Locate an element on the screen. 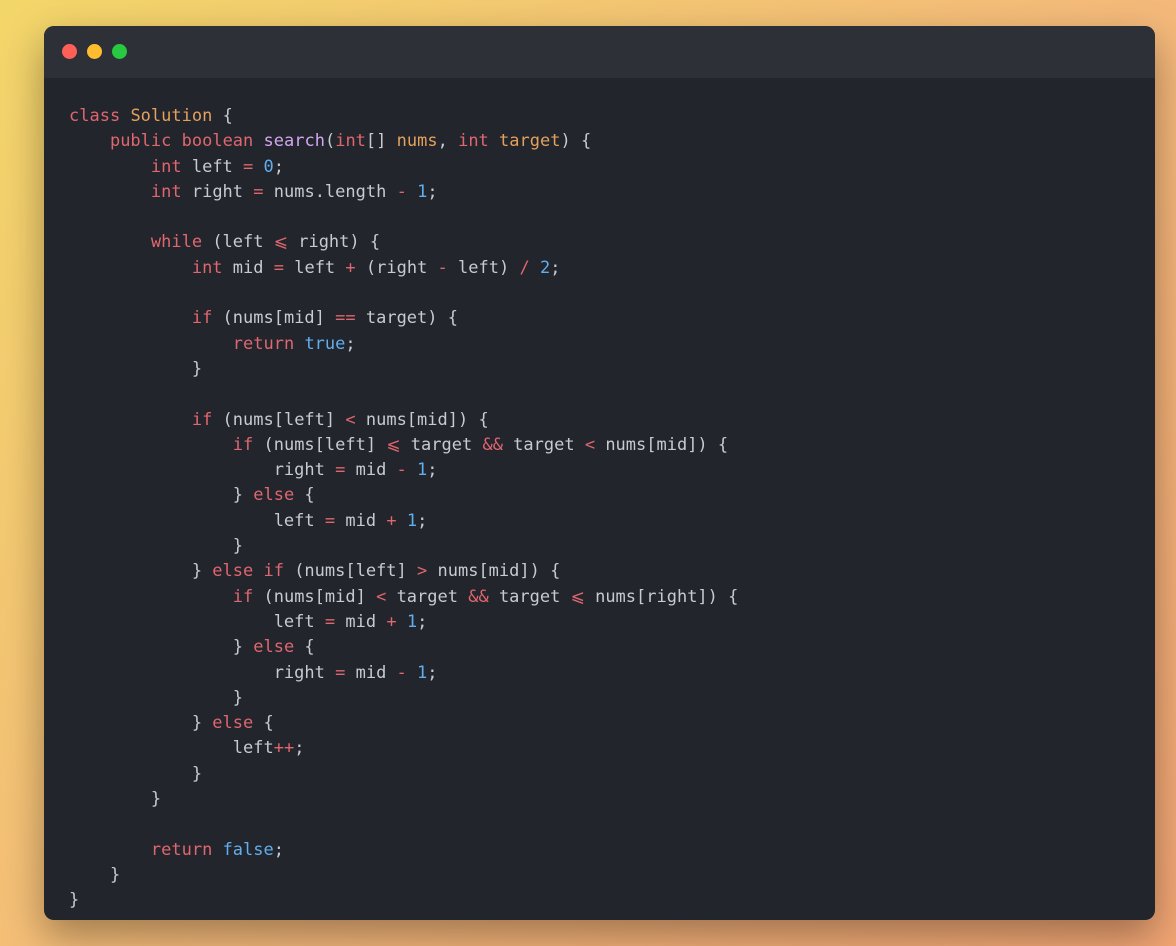 This screenshot has height=946, width=1176. code-token: class is located at coordinates (95, 116).